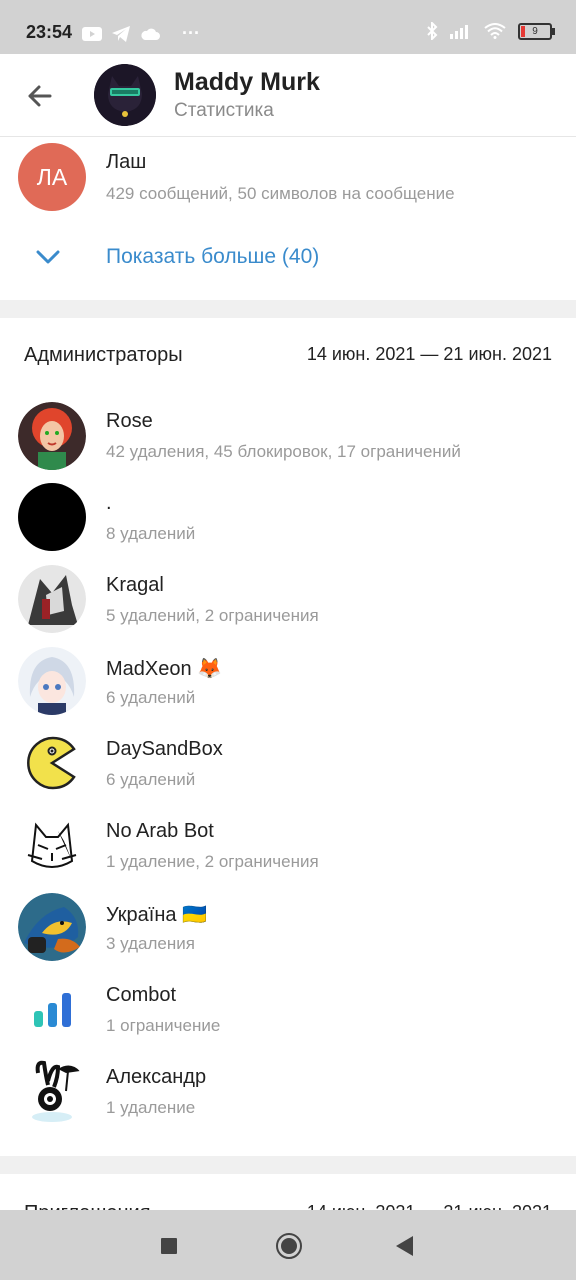 The height and width of the screenshot is (1280, 576). I want to click on back-arrow-icon, so click(40, 96).